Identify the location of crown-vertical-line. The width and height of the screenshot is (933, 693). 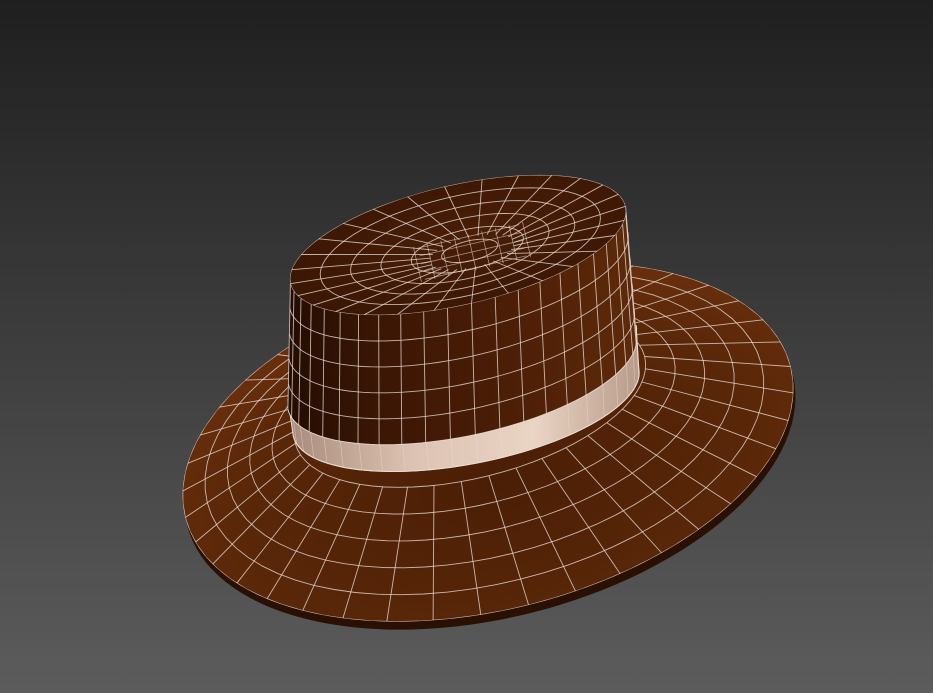
(358, 379).